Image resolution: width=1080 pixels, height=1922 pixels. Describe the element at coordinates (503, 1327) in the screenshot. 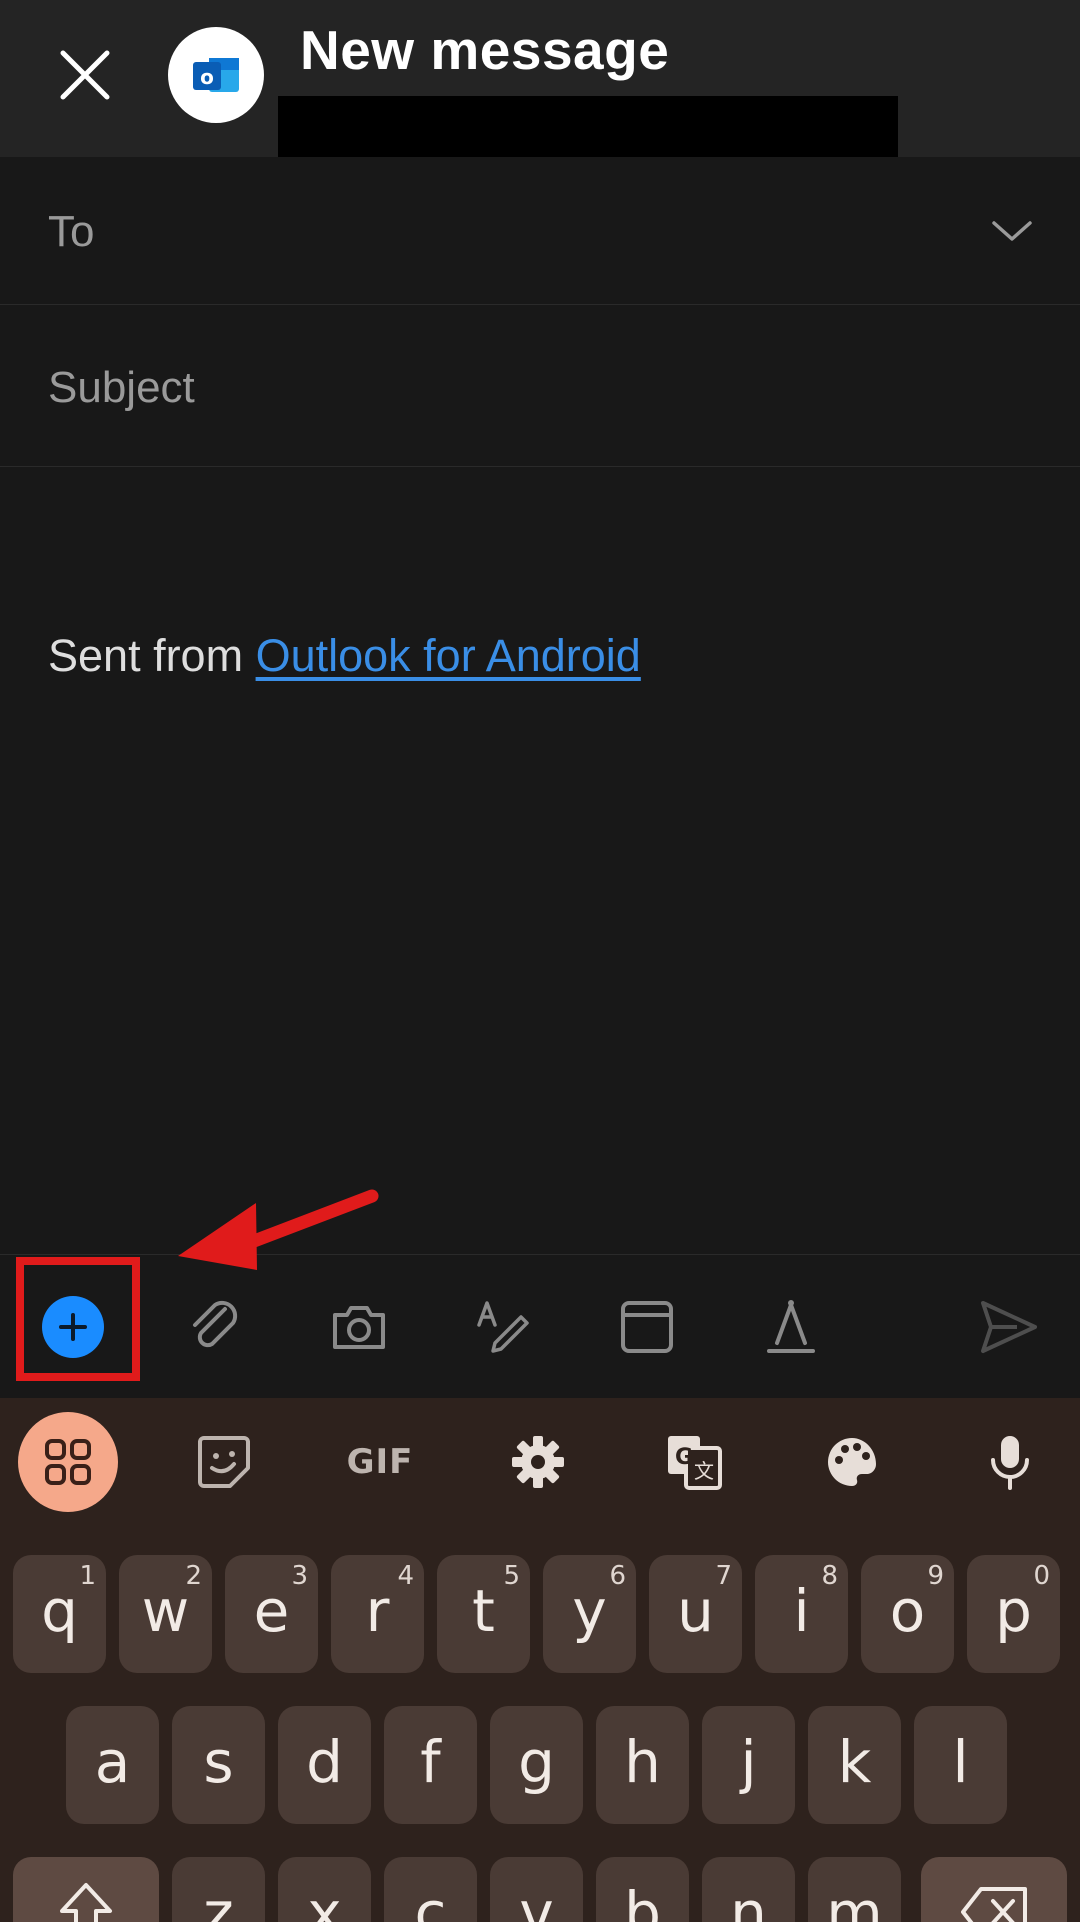

I see `handwriting-button` at that location.